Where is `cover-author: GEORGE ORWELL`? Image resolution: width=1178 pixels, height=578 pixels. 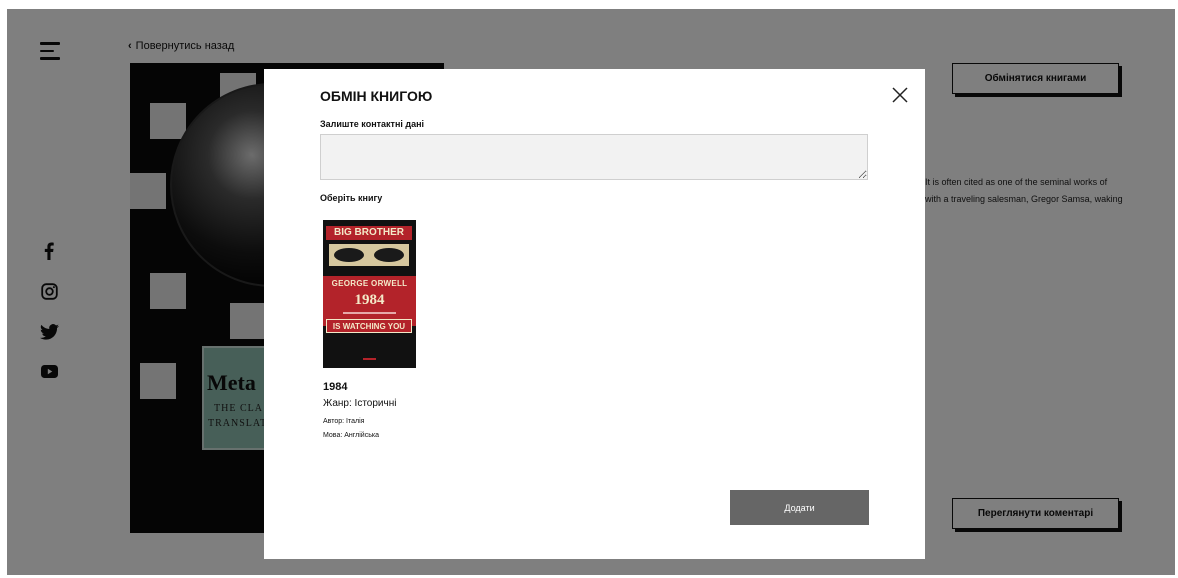 cover-author: GEORGE ORWELL is located at coordinates (369, 283).